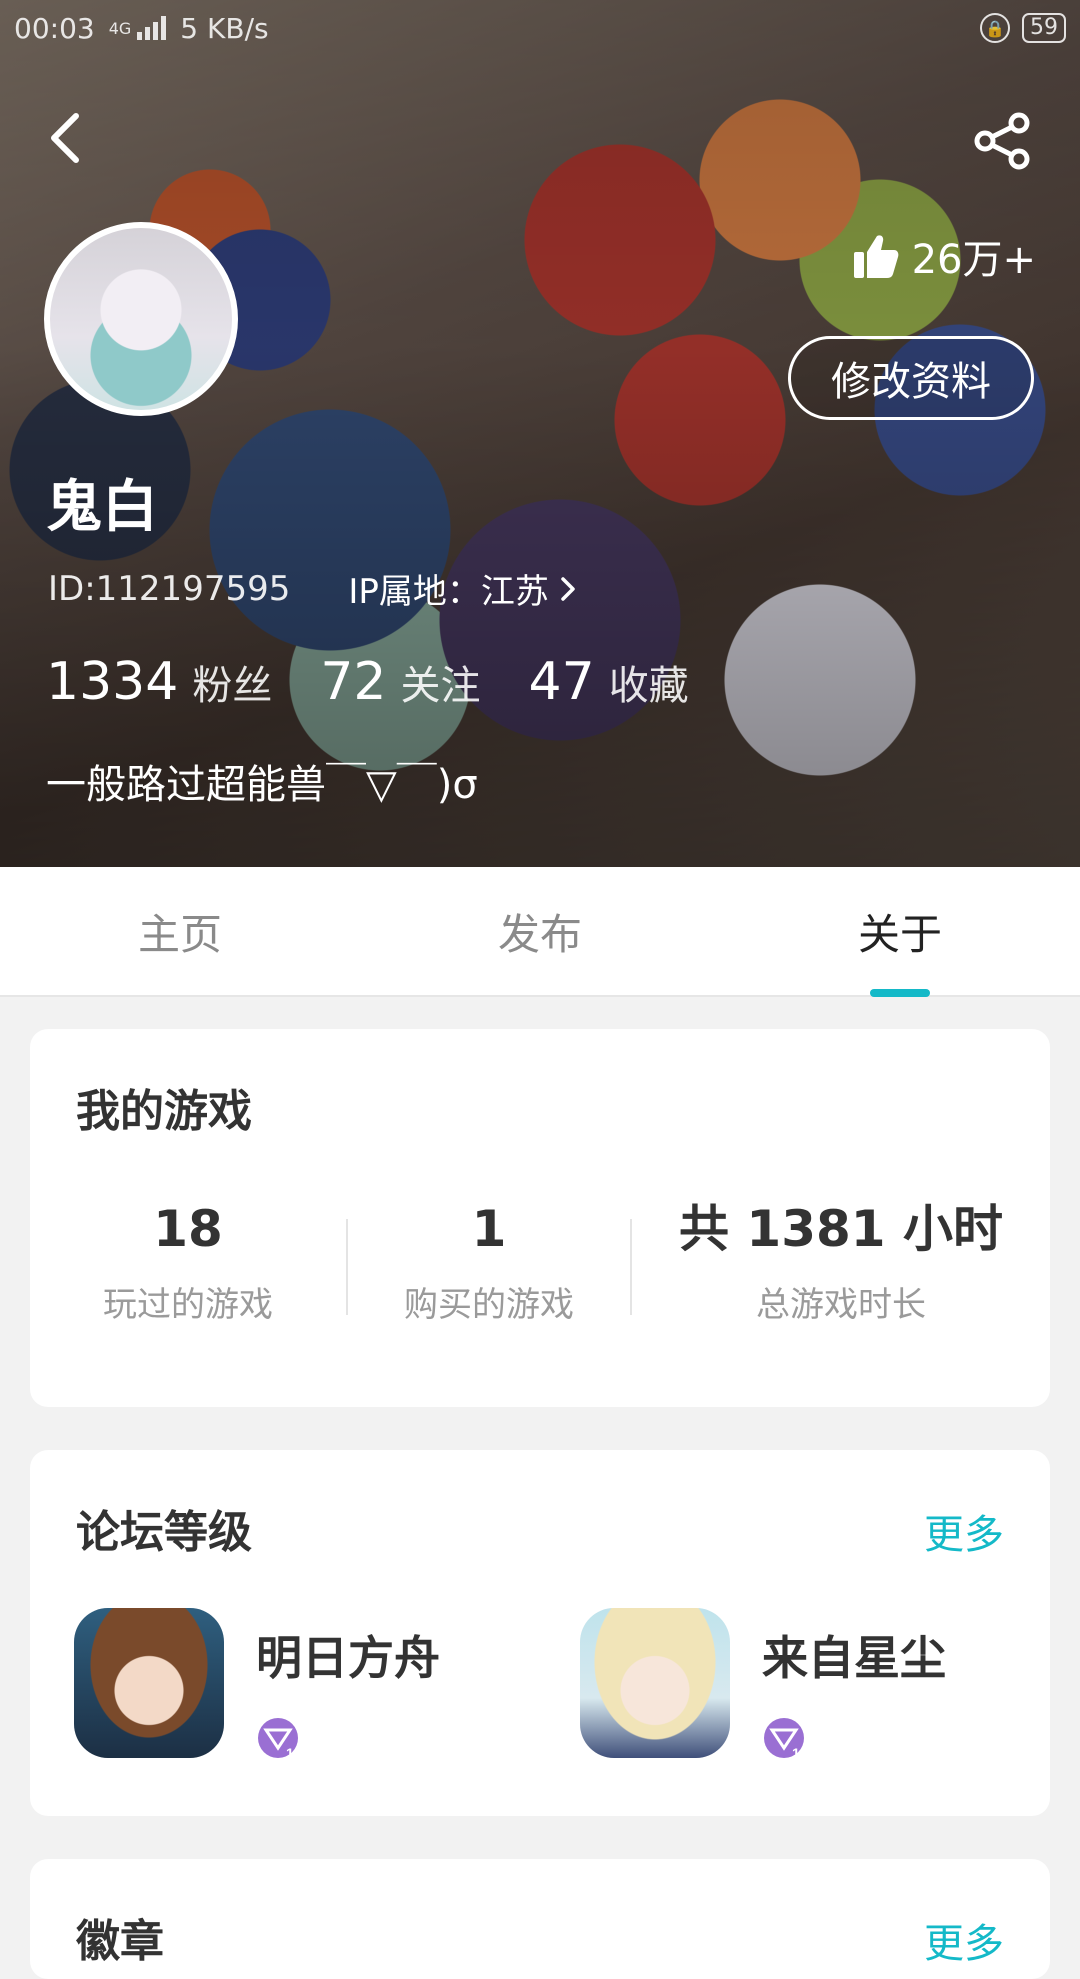 This screenshot has width=1080, height=1979. What do you see at coordinates (964, 1531) in the screenshot?
I see `more-link: 更多` at bounding box center [964, 1531].